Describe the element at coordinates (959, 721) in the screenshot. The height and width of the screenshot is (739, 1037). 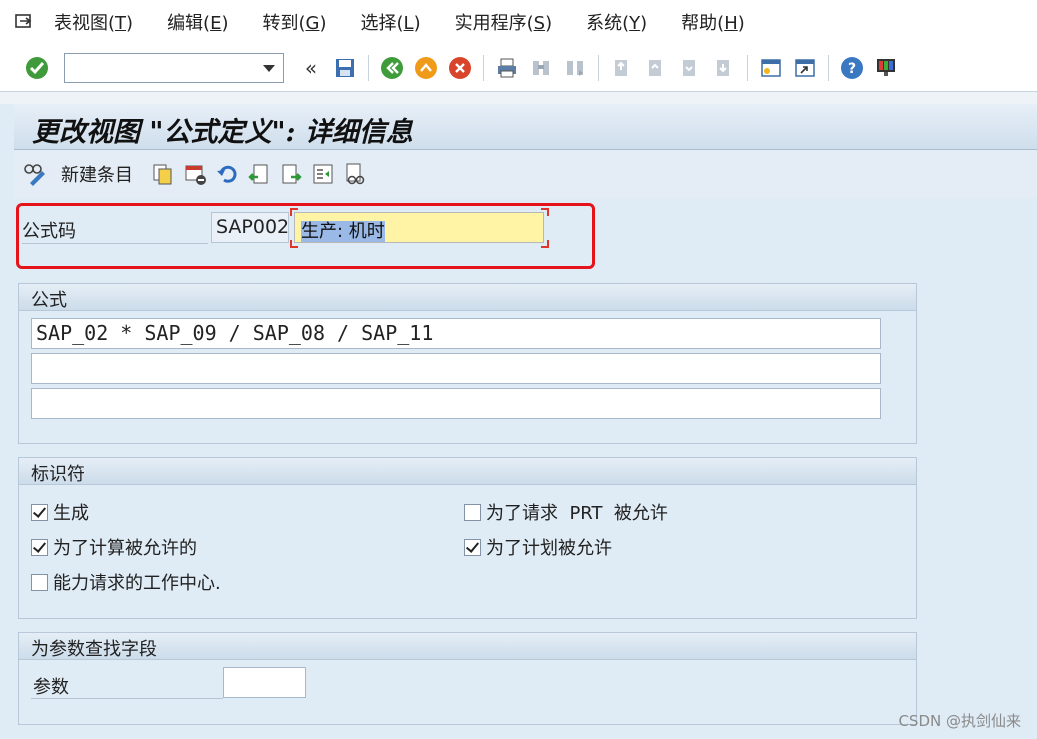
I see `watermark: CSDN @执剑仙来` at that location.